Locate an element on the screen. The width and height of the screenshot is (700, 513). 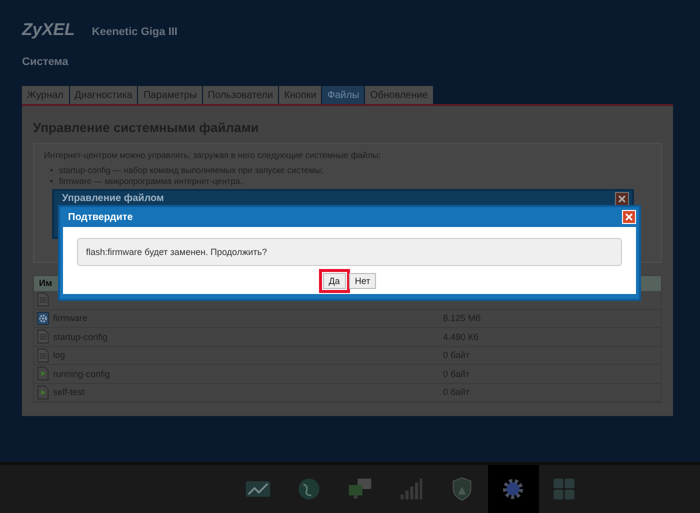
dialog-title: Управление файлом is located at coordinates (113, 198).